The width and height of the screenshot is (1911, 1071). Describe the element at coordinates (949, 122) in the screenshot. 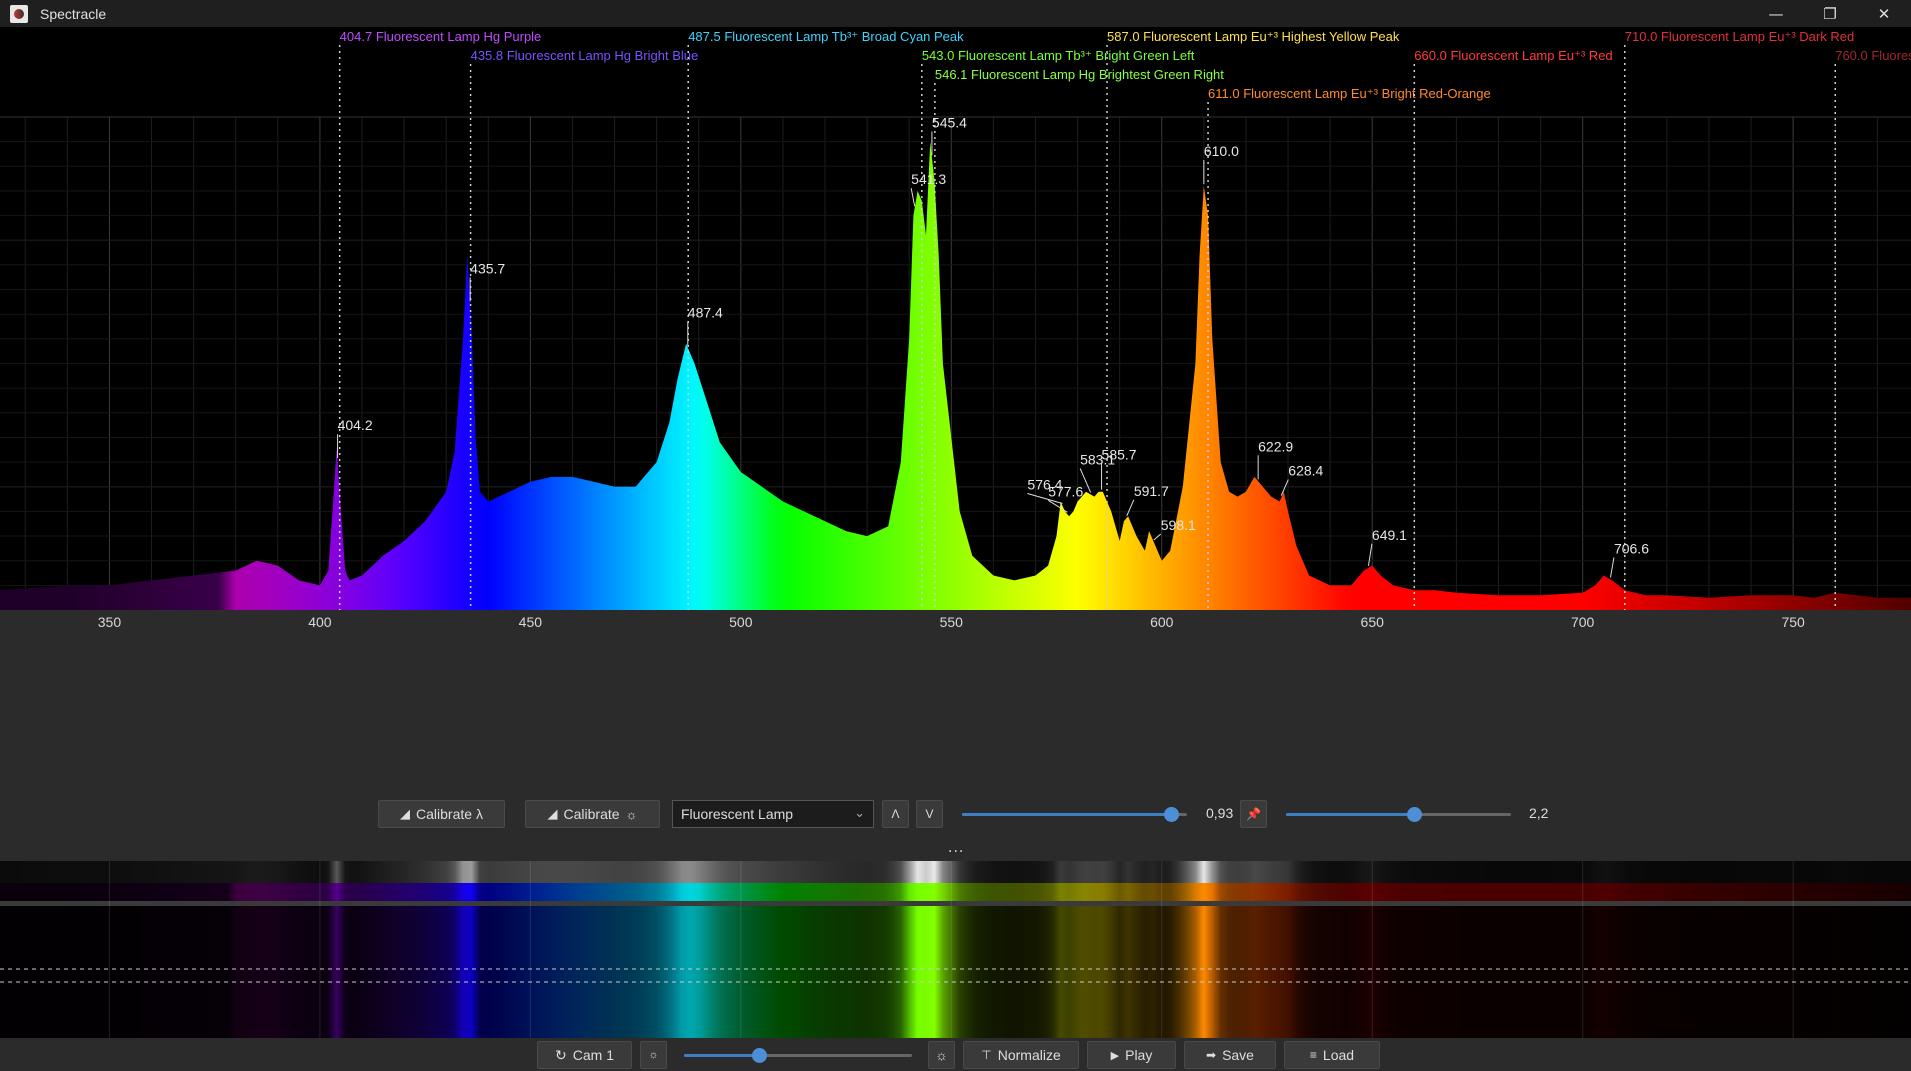

I see `peak-label: 545.4` at that location.